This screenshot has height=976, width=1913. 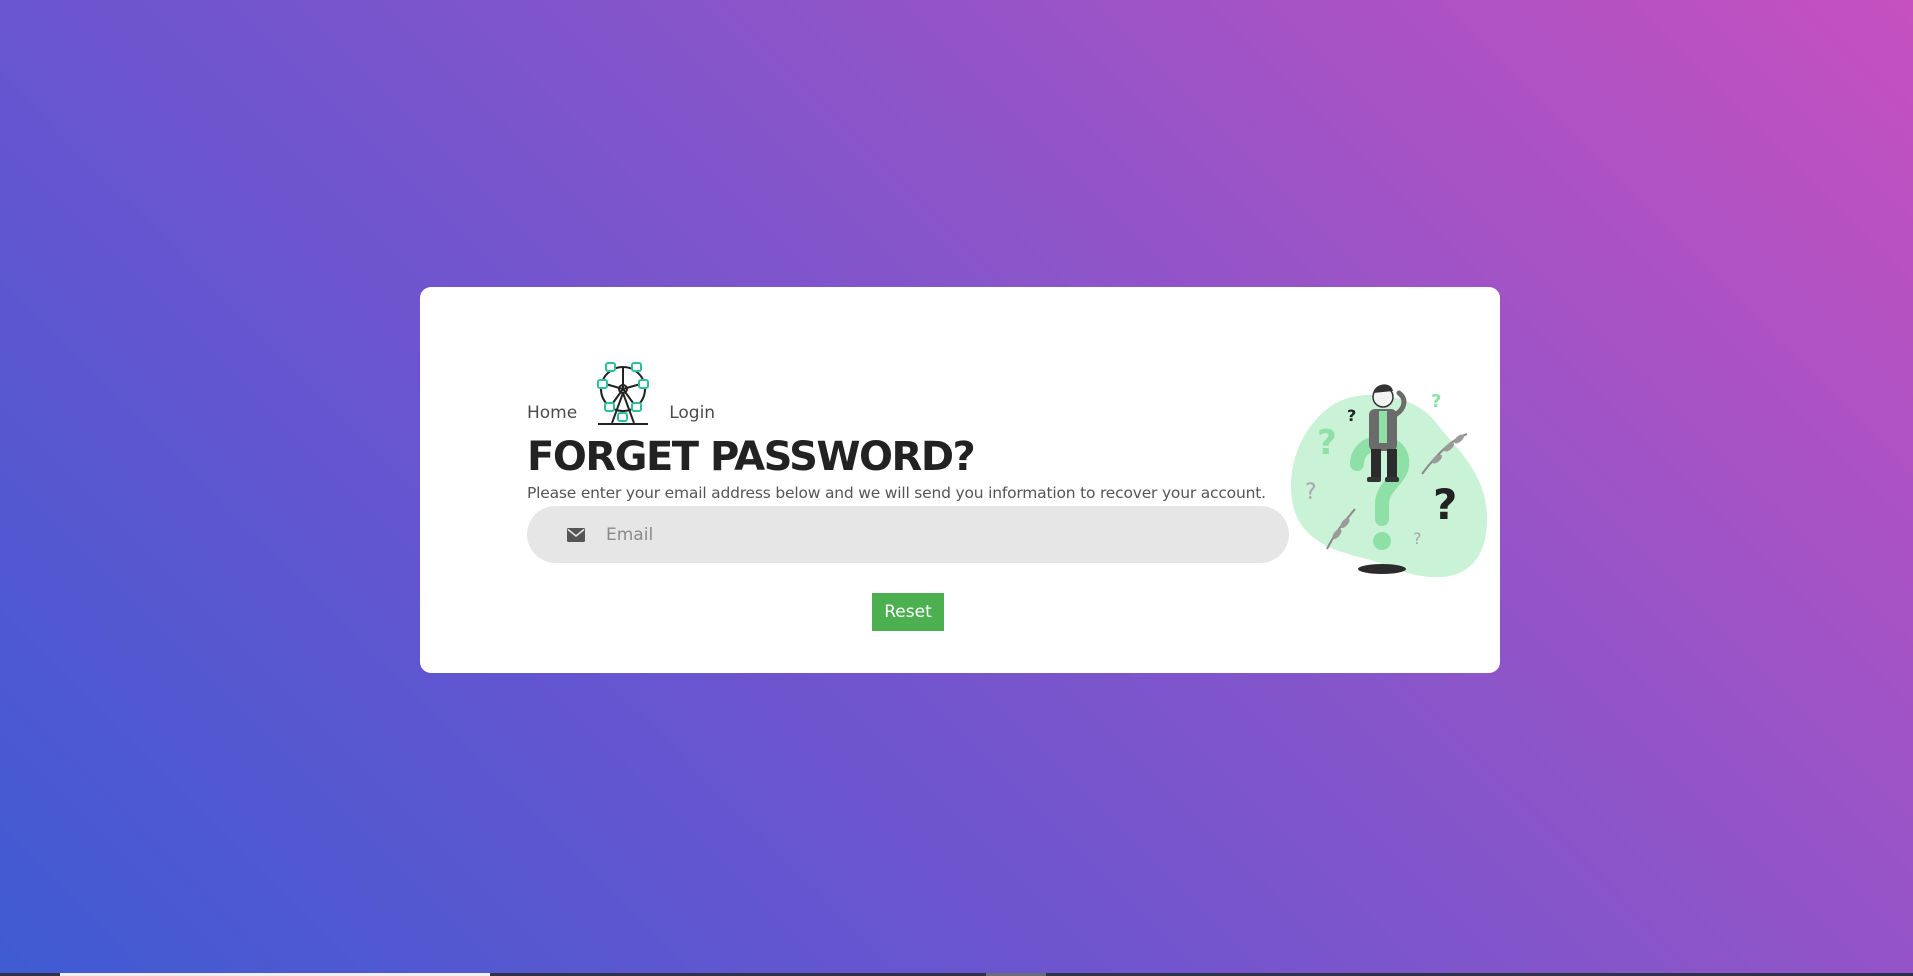 What do you see at coordinates (552, 413) in the screenshot?
I see `nav-home-link: Home` at bounding box center [552, 413].